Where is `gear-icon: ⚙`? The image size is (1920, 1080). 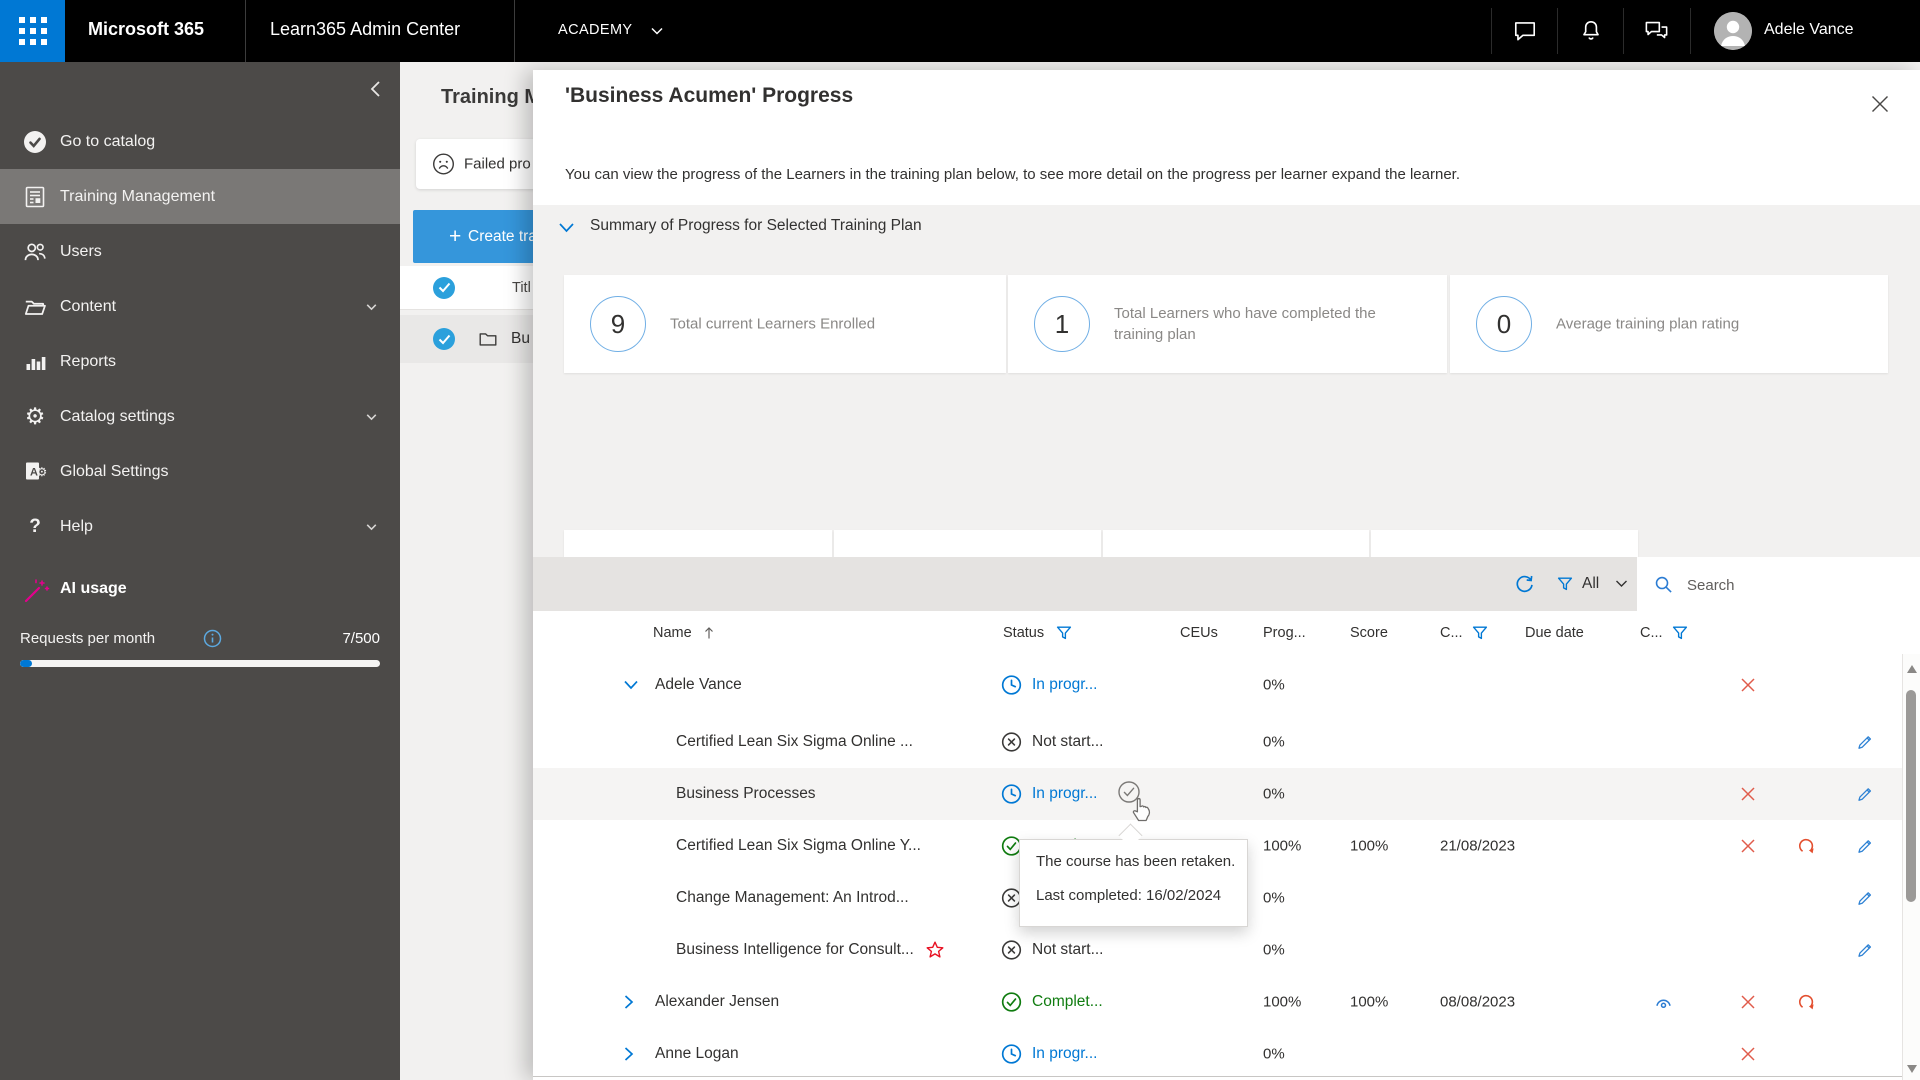
gear-icon: ⚙ is located at coordinates (35, 416).